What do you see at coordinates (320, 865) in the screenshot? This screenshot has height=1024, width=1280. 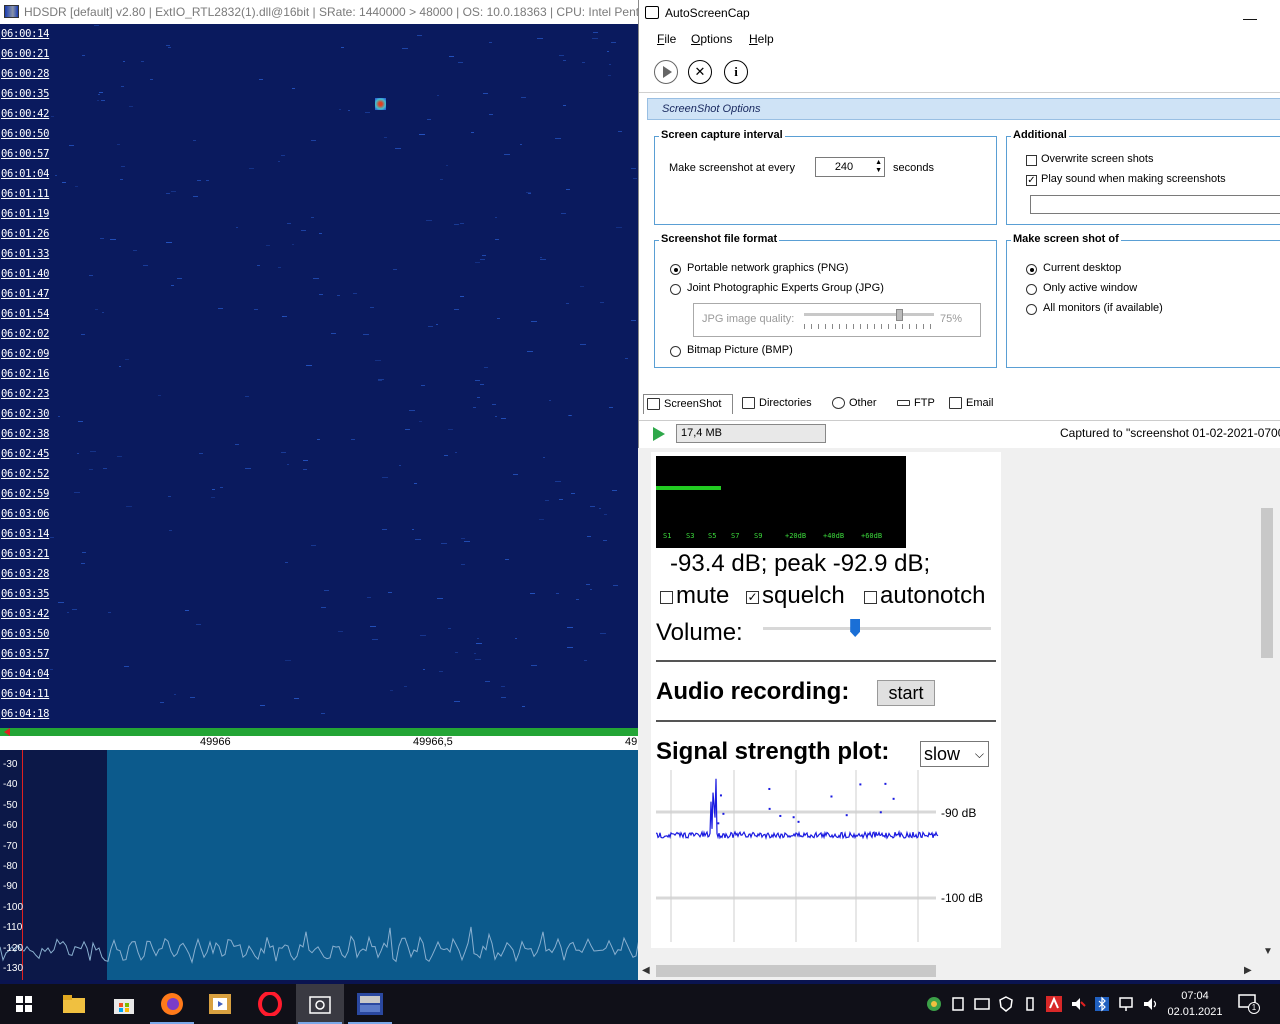 I see `spectrum-display` at bounding box center [320, 865].